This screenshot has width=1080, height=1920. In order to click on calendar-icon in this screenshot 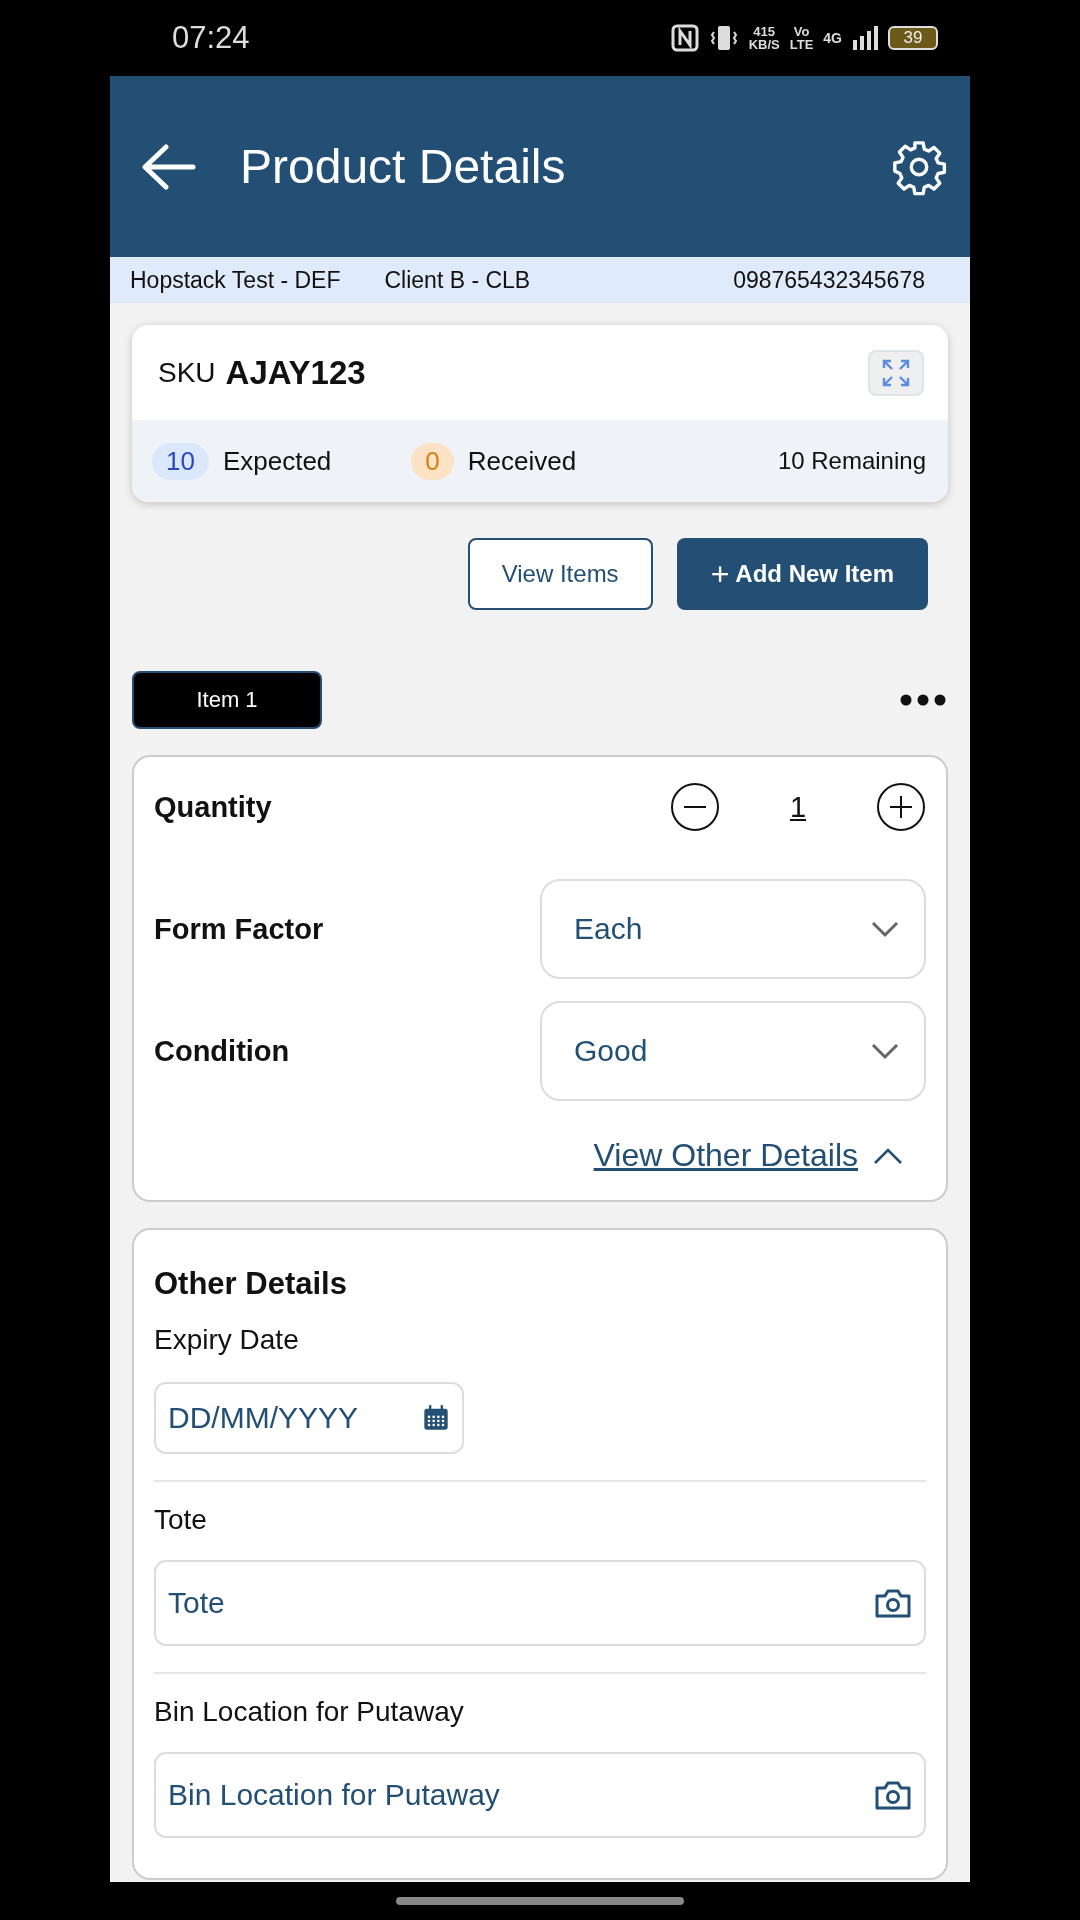, I will do `click(436, 1418)`.